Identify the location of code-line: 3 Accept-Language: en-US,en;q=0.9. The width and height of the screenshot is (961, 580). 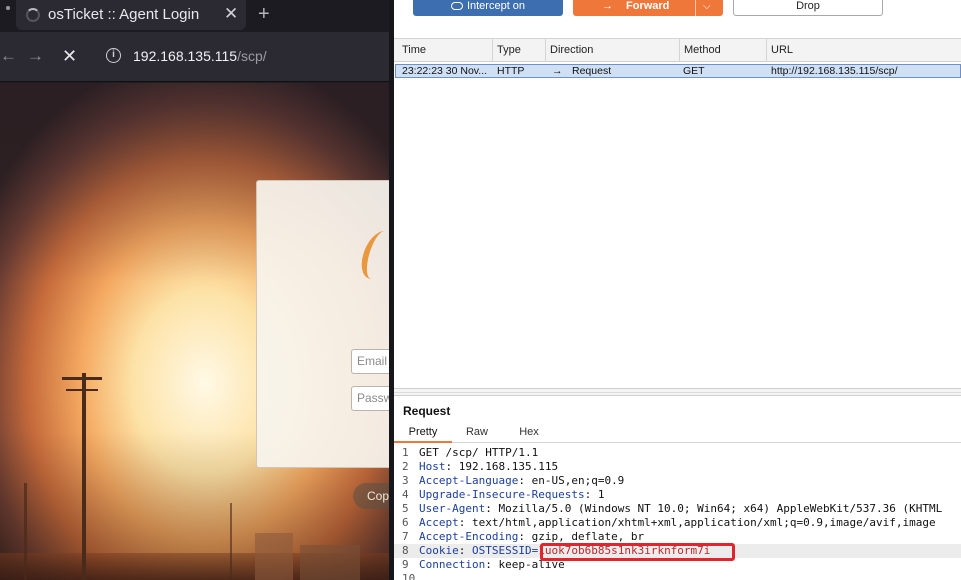
(677, 481).